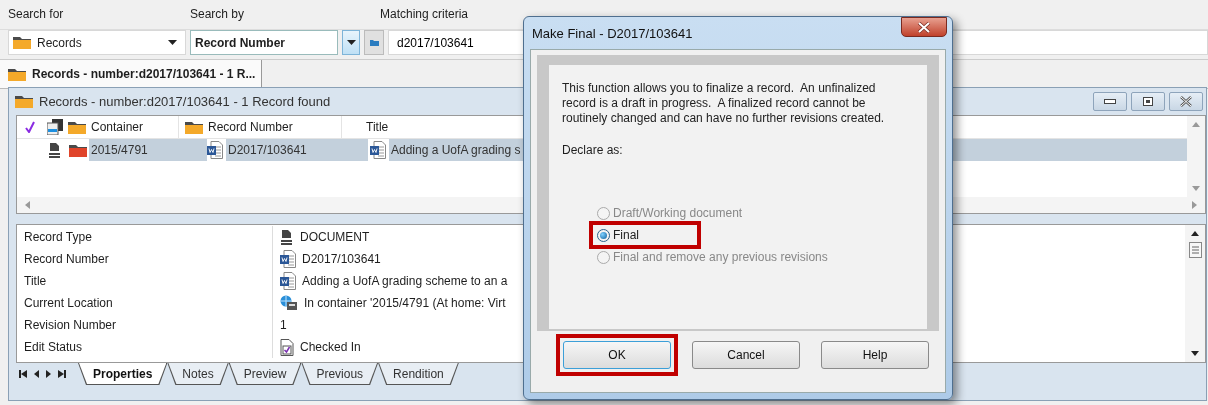 This screenshot has height=405, width=1208. I want to click on property-label: Record Number, so click(66, 259).